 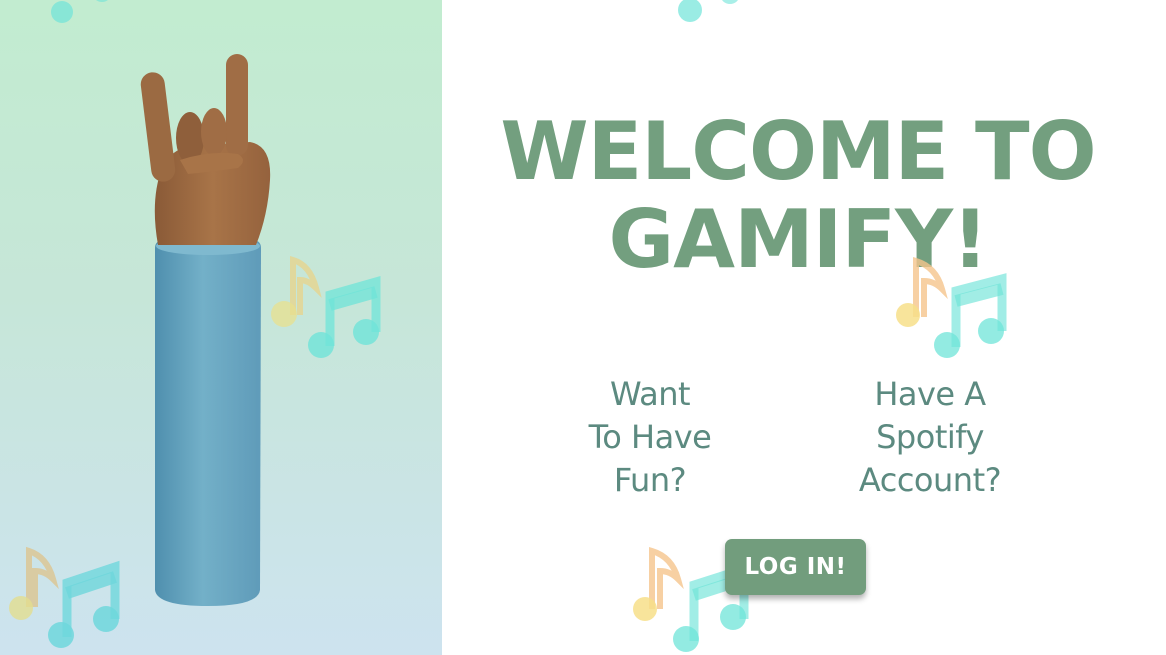 I want to click on question-line: Spotify, so click(x=930, y=437).